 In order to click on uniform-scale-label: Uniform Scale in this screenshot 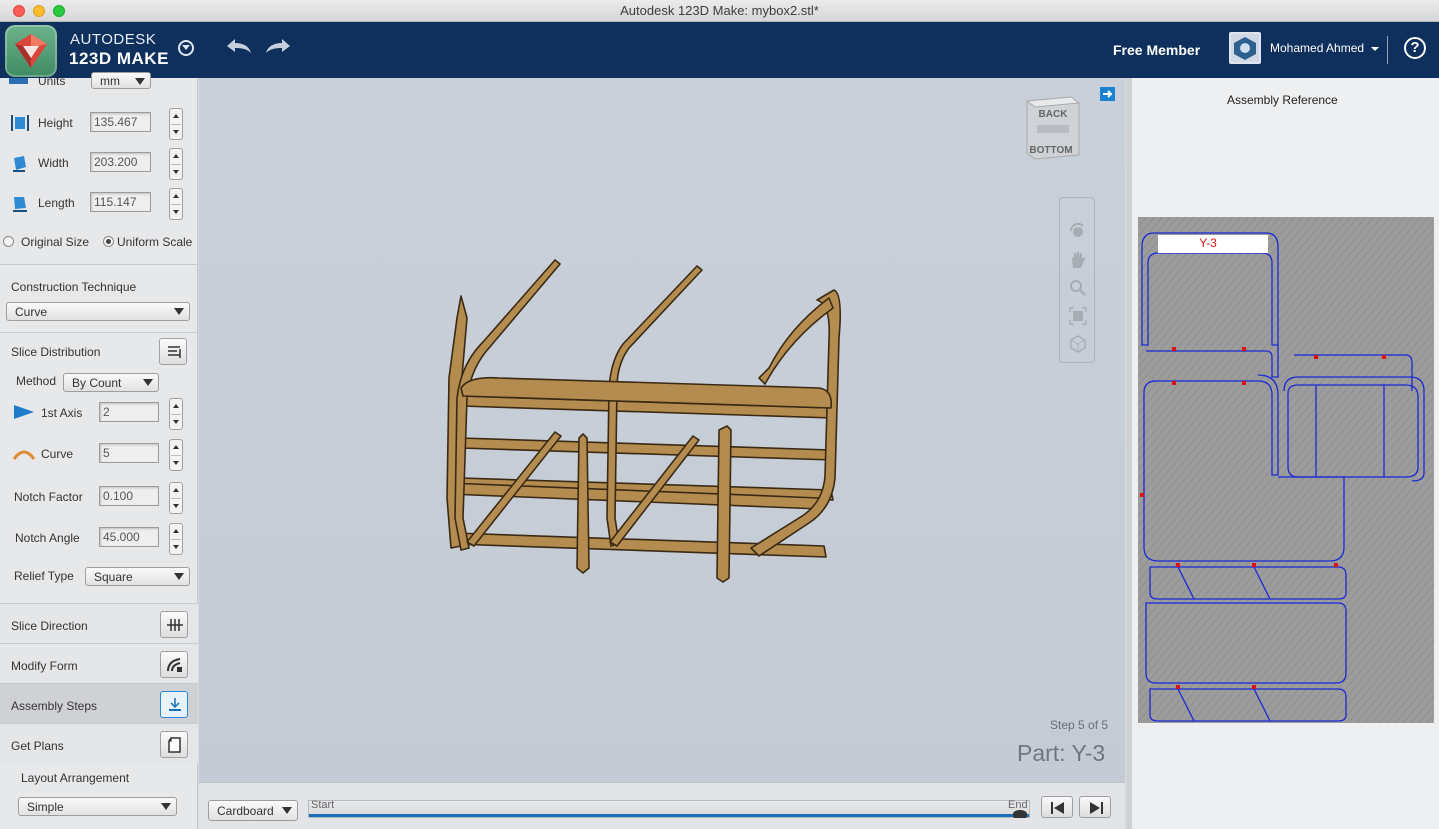, I will do `click(155, 242)`.